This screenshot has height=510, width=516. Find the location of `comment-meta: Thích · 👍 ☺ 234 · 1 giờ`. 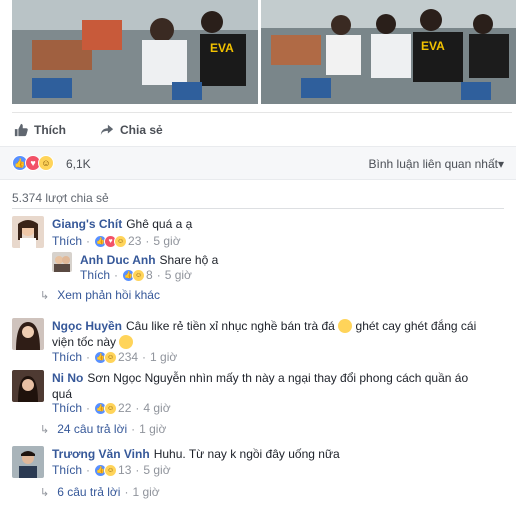

comment-meta: Thích · 👍 ☺ 234 · 1 giờ is located at coordinates (114, 357).